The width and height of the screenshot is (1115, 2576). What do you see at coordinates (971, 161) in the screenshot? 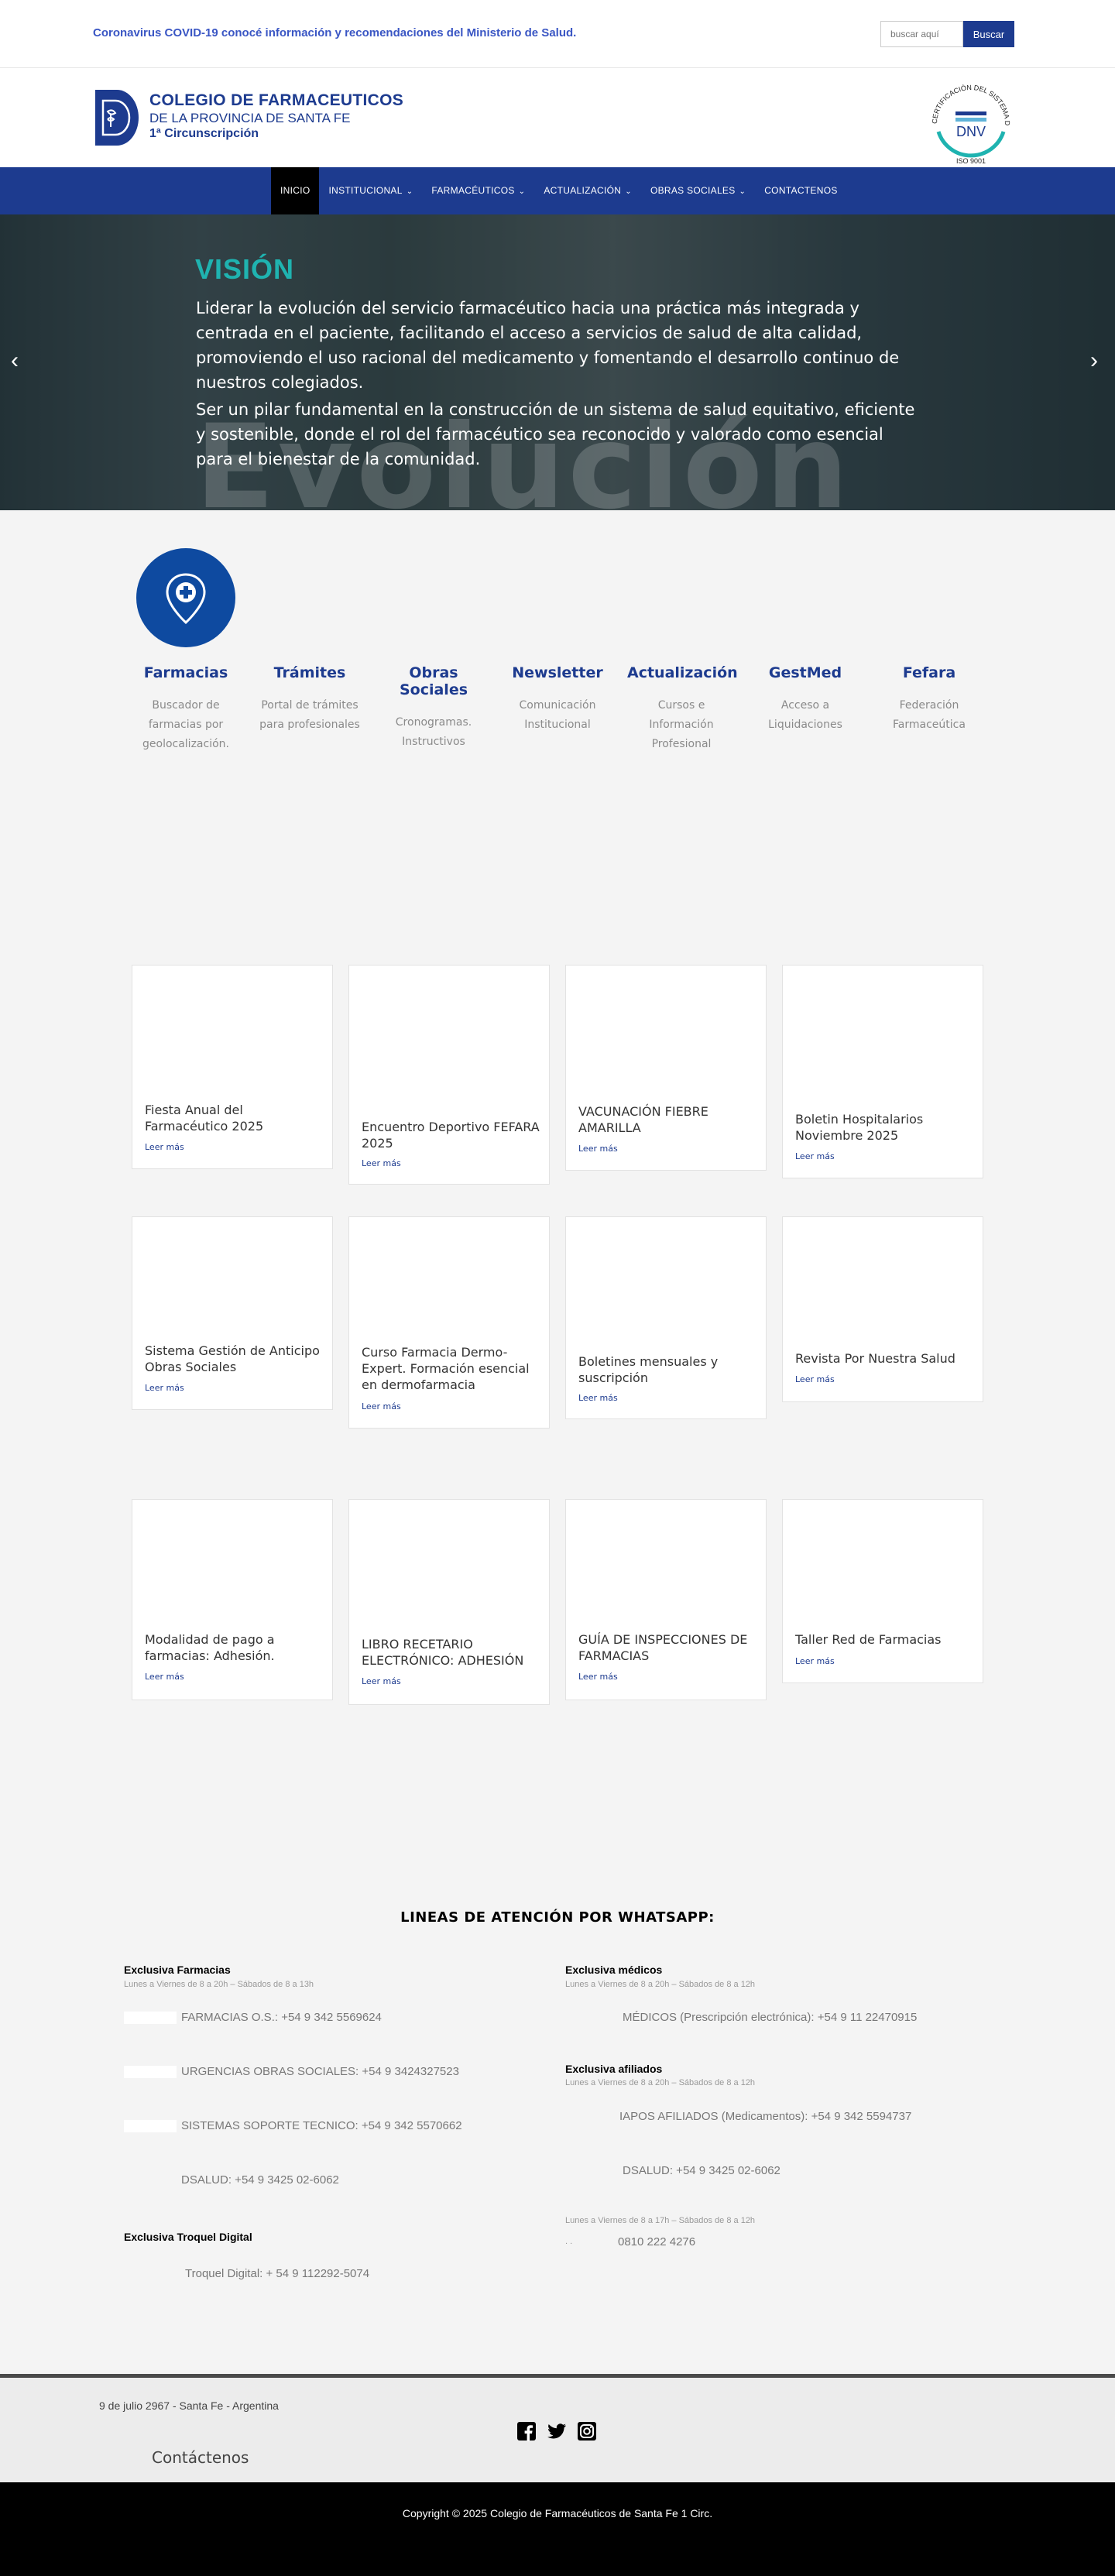
I see `cert-iso-text: ISO 9001` at bounding box center [971, 161].